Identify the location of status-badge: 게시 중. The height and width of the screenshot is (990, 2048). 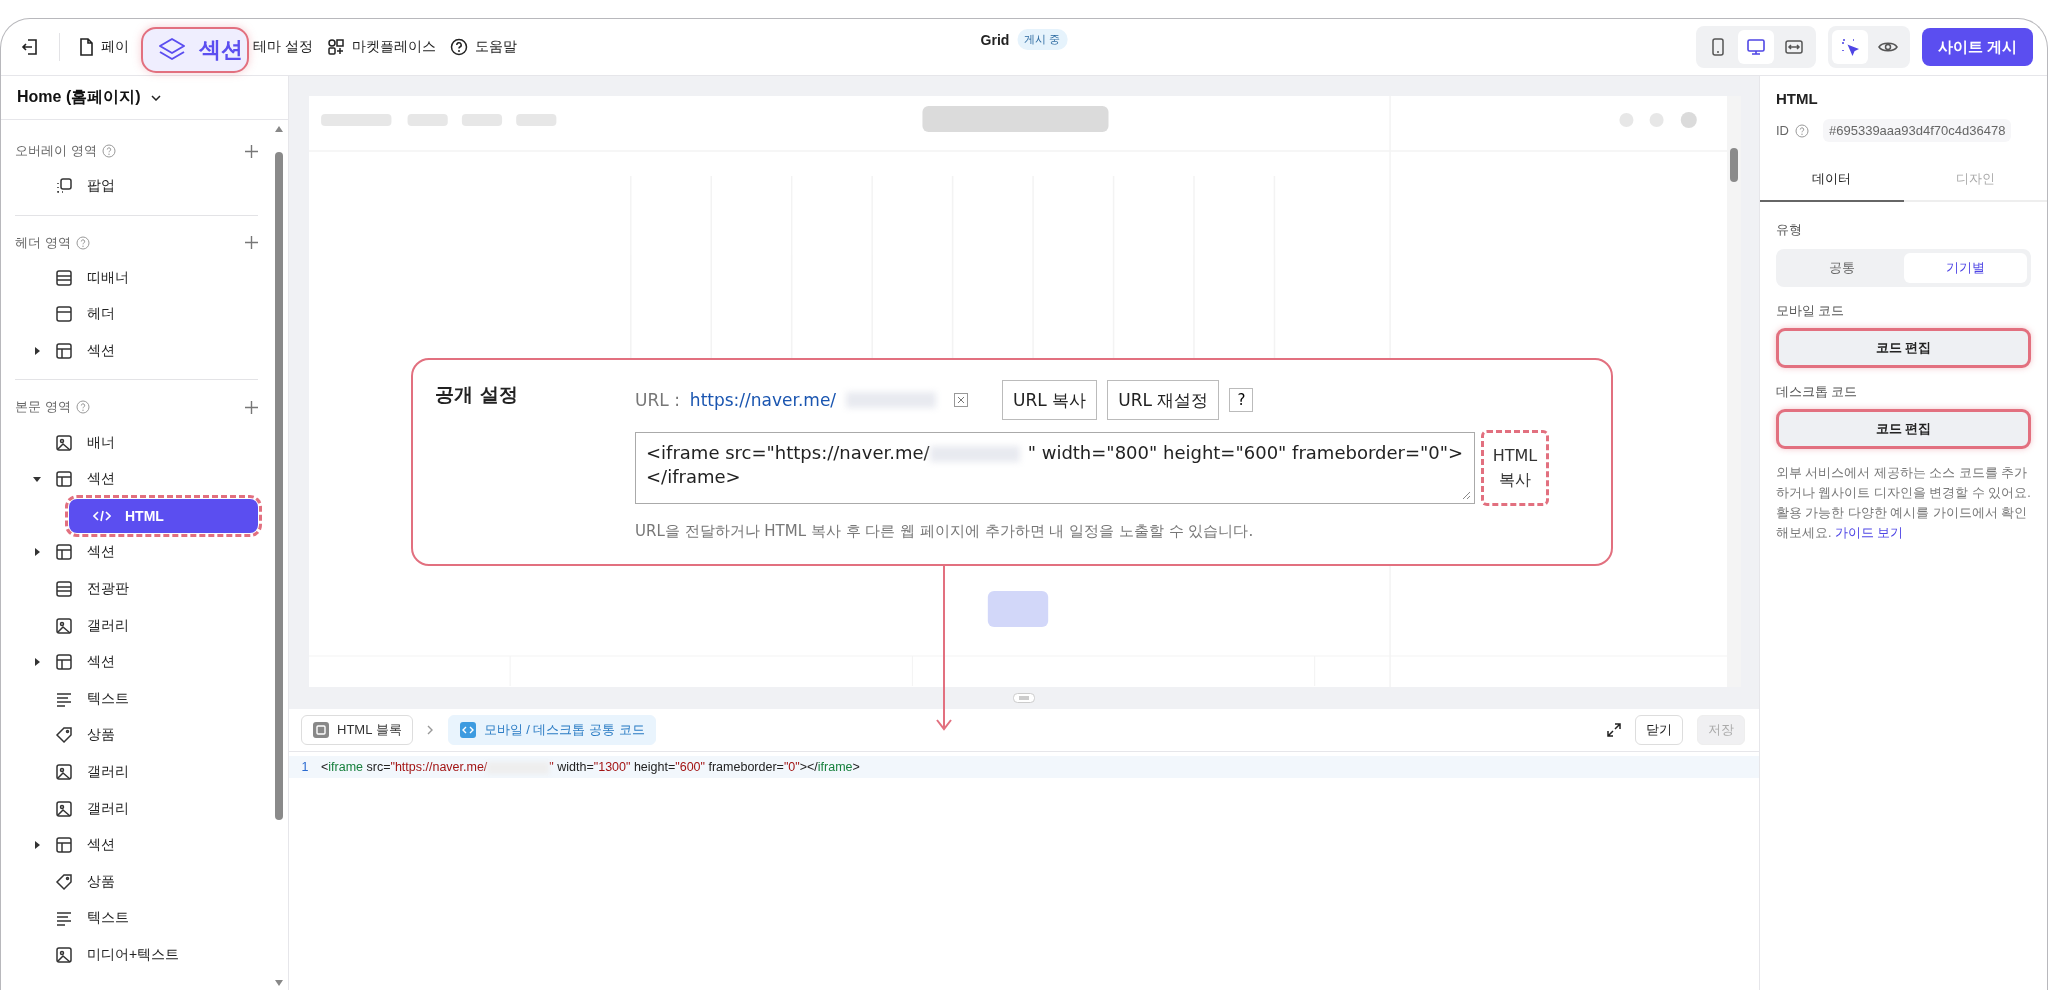
(1042, 39).